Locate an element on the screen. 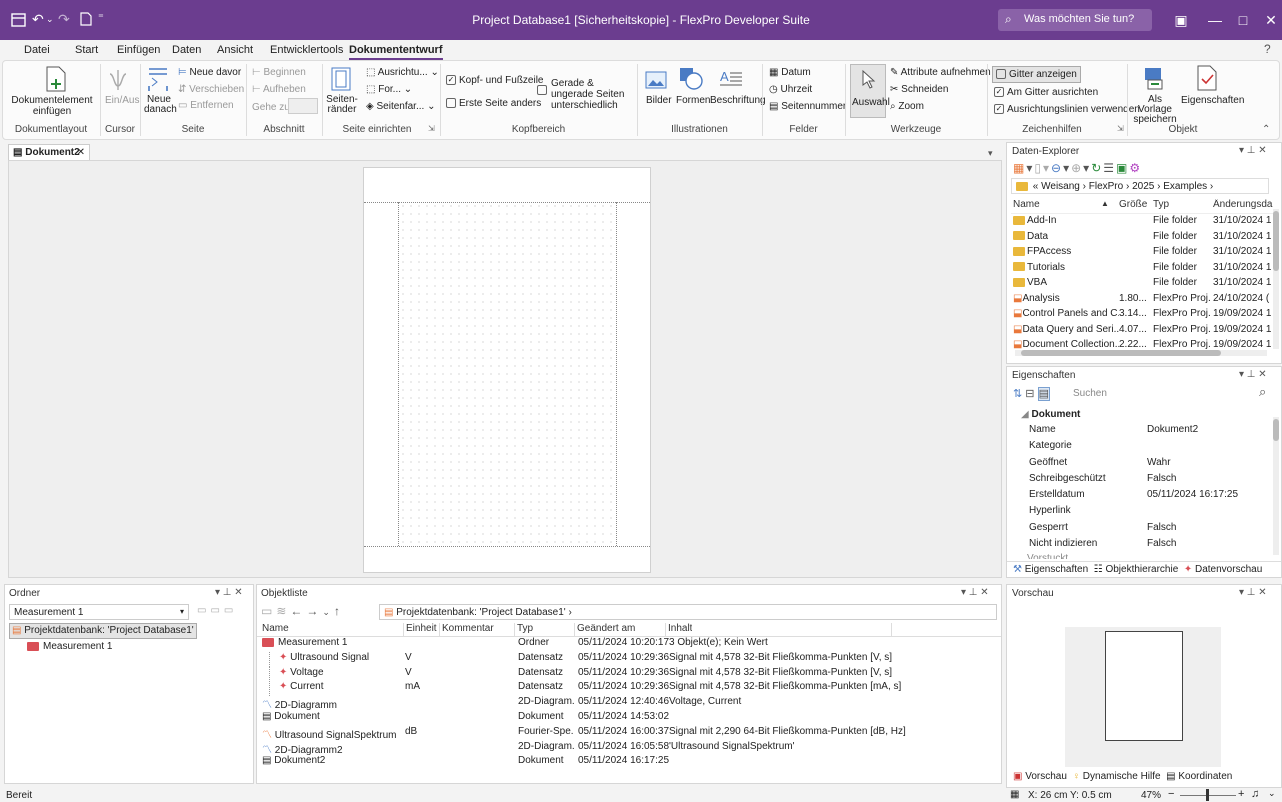  menu-datei: Datei is located at coordinates (37, 50).